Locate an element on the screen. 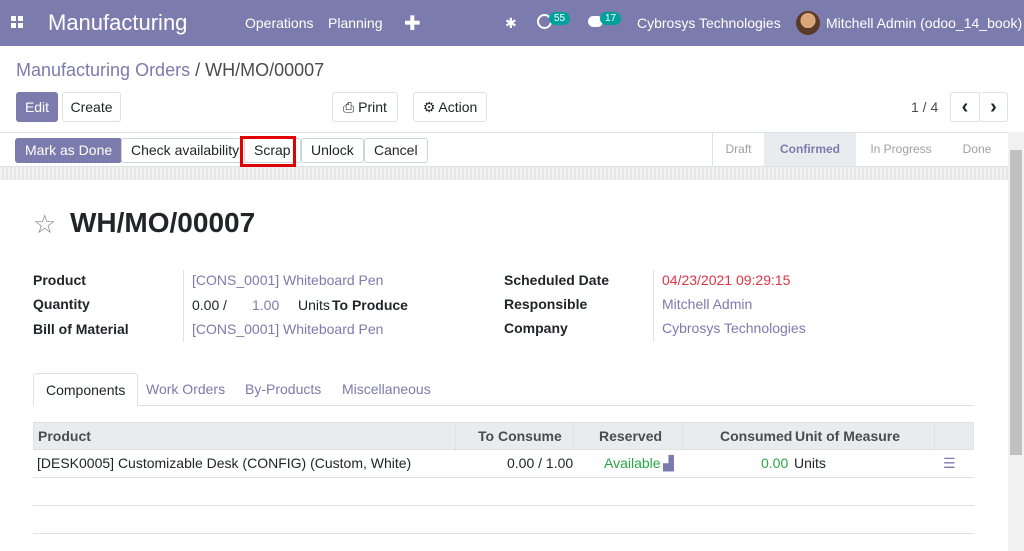 Image resolution: width=1024 pixels, height=551 pixels. action-button: ⚙ Action is located at coordinates (450, 107).